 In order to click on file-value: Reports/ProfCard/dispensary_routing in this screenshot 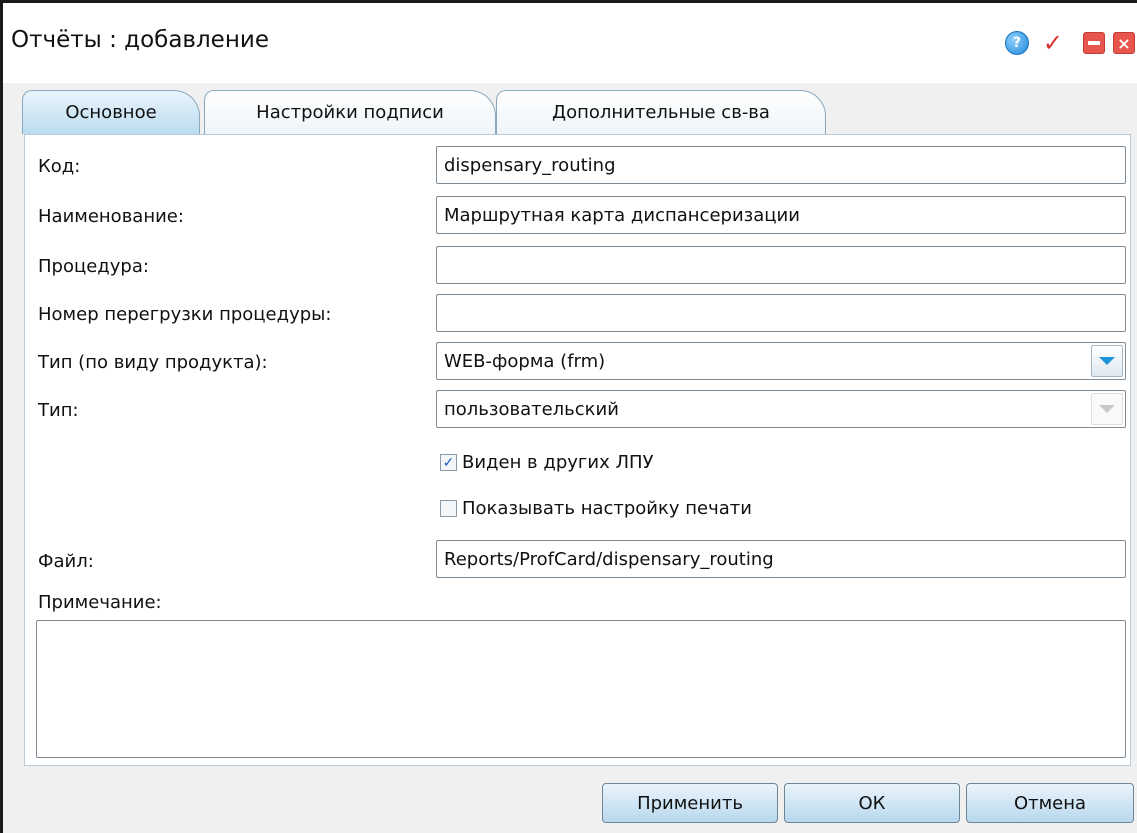, I will do `click(609, 559)`.